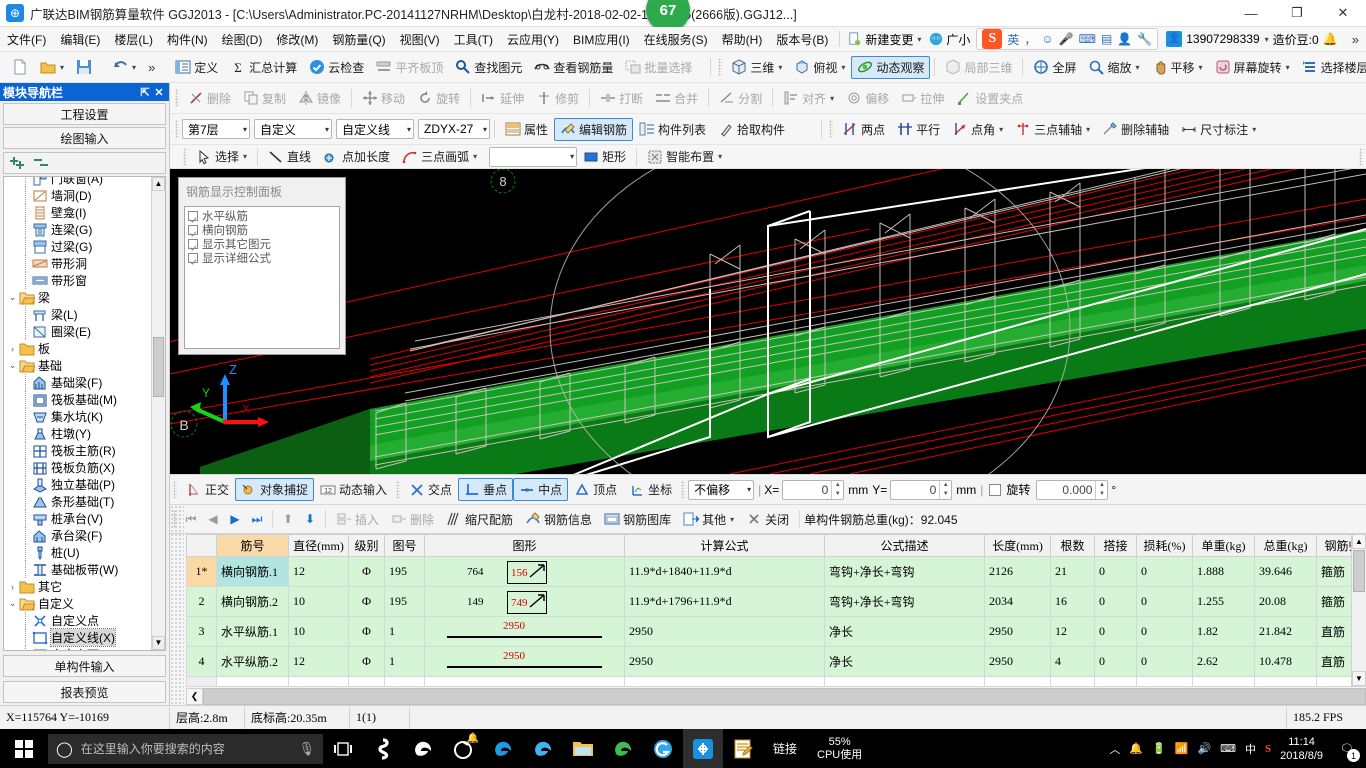 This screenshot has width=1366, height=768. I want to click on edit-button-11-offset-icon: 偏移, so click(867, 98).